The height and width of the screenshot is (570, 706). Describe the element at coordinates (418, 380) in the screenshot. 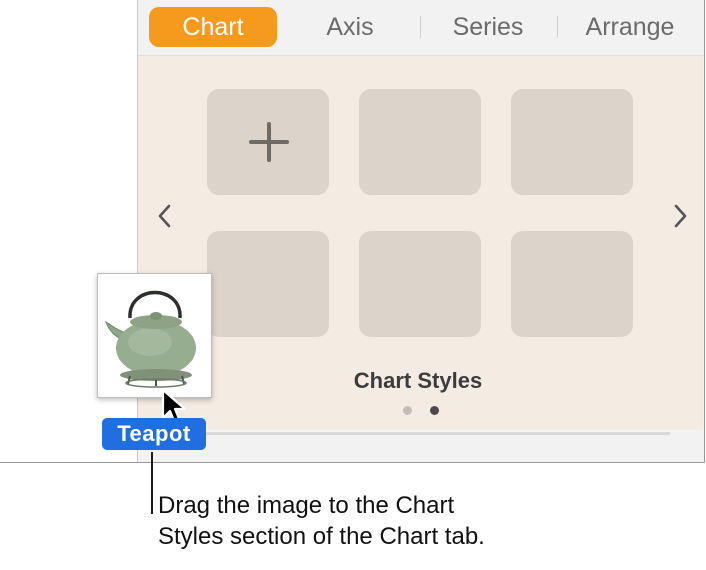

I see `chart-styles-label: Chart Styles` at that location.